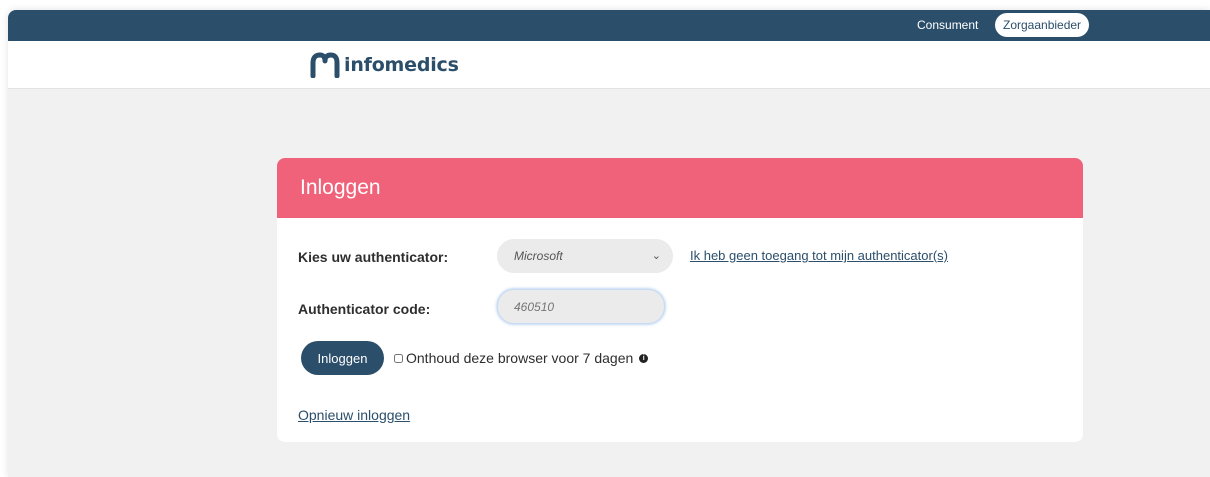 The width and height of the screenshot is (1210, 477). Describe the element at coordinates (656, 256) in the screenshot. I see `chevron-down-icon: ⌄` at that location.